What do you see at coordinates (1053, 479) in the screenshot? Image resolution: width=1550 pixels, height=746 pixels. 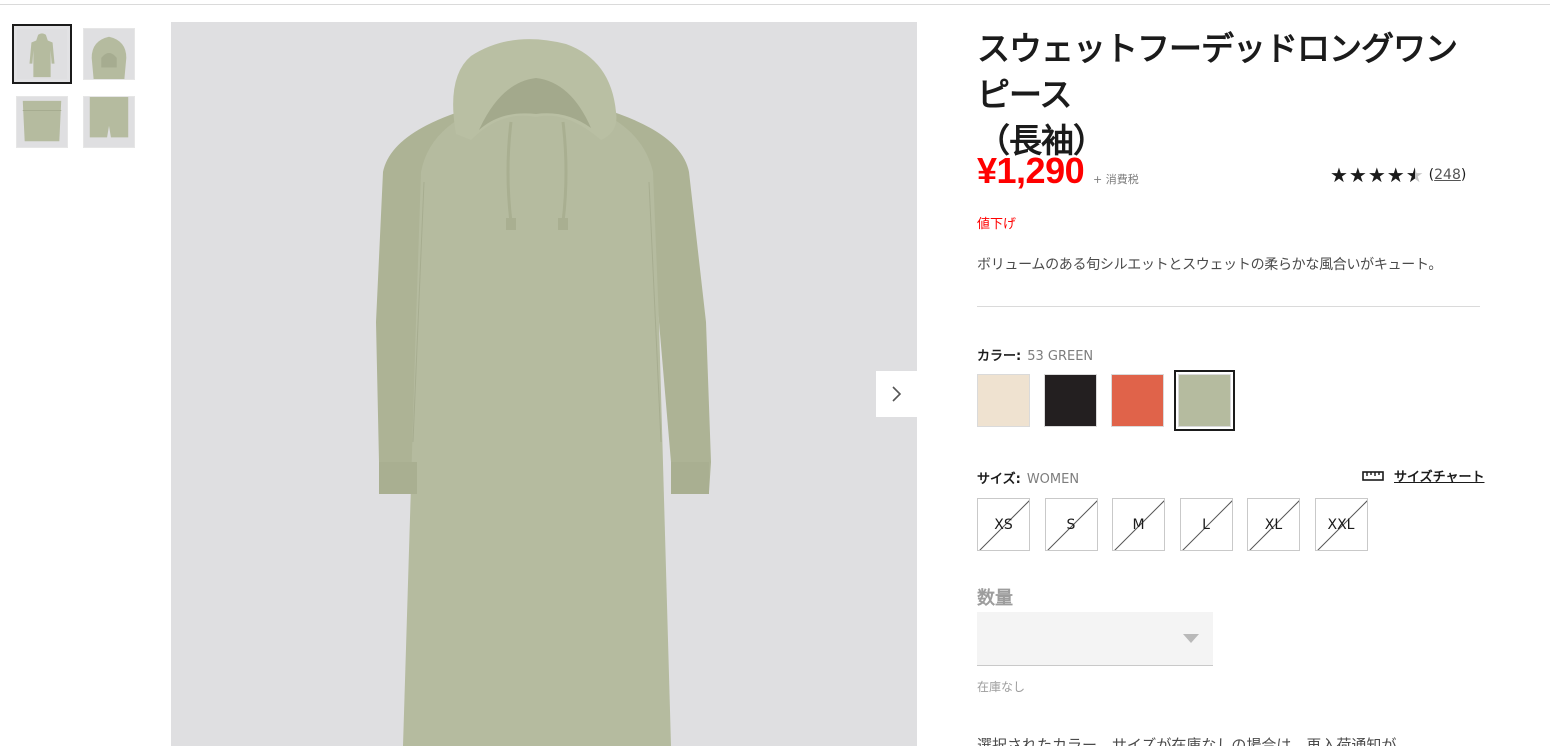 I see `size-category: WOMEN` at bounding box center [1053, 479].